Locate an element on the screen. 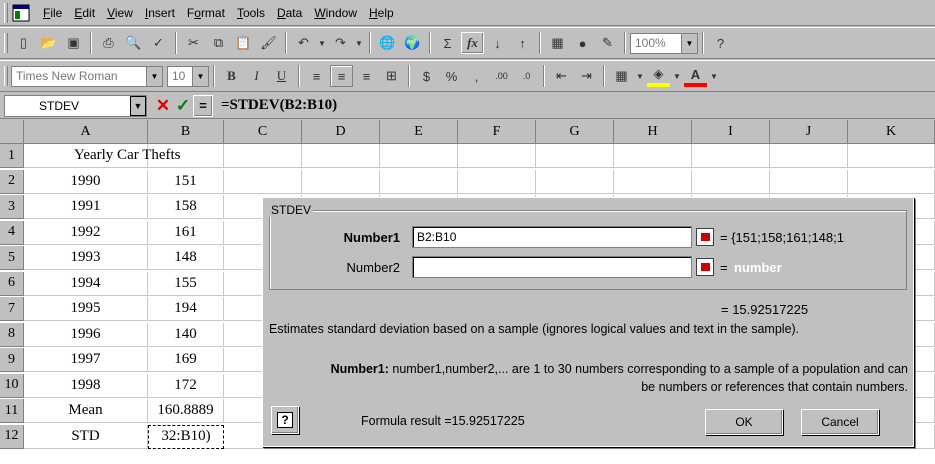 Image resolution: width=935 pixels, height=464 pixels. cell-b3: 158 is located at coordinates (186, 207).